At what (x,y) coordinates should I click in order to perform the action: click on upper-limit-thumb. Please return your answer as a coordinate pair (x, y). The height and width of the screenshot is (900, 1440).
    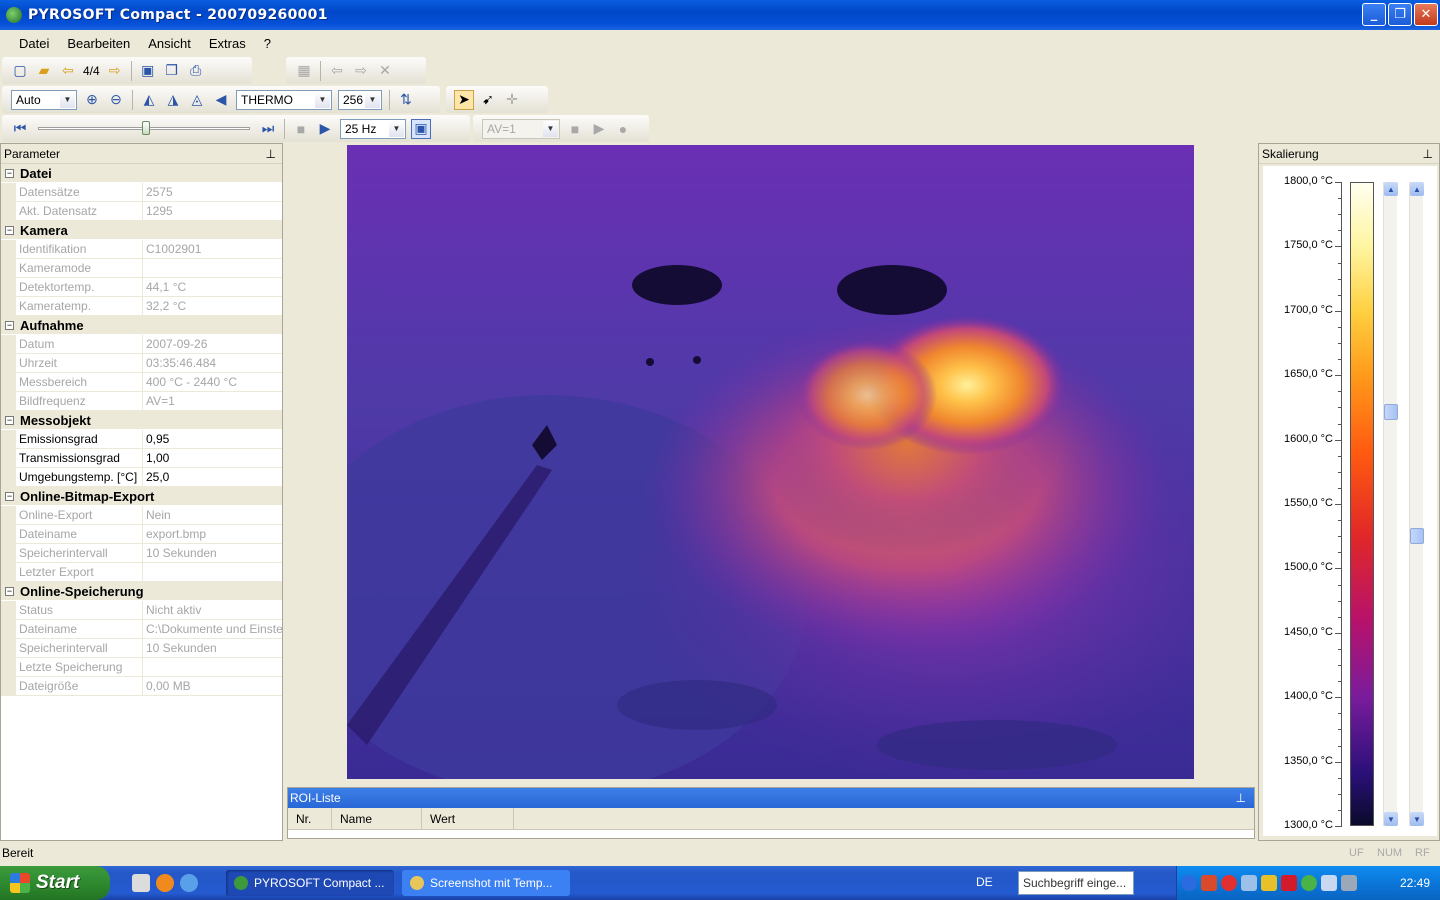
    Looking at the image, I should click on (1391, 412).